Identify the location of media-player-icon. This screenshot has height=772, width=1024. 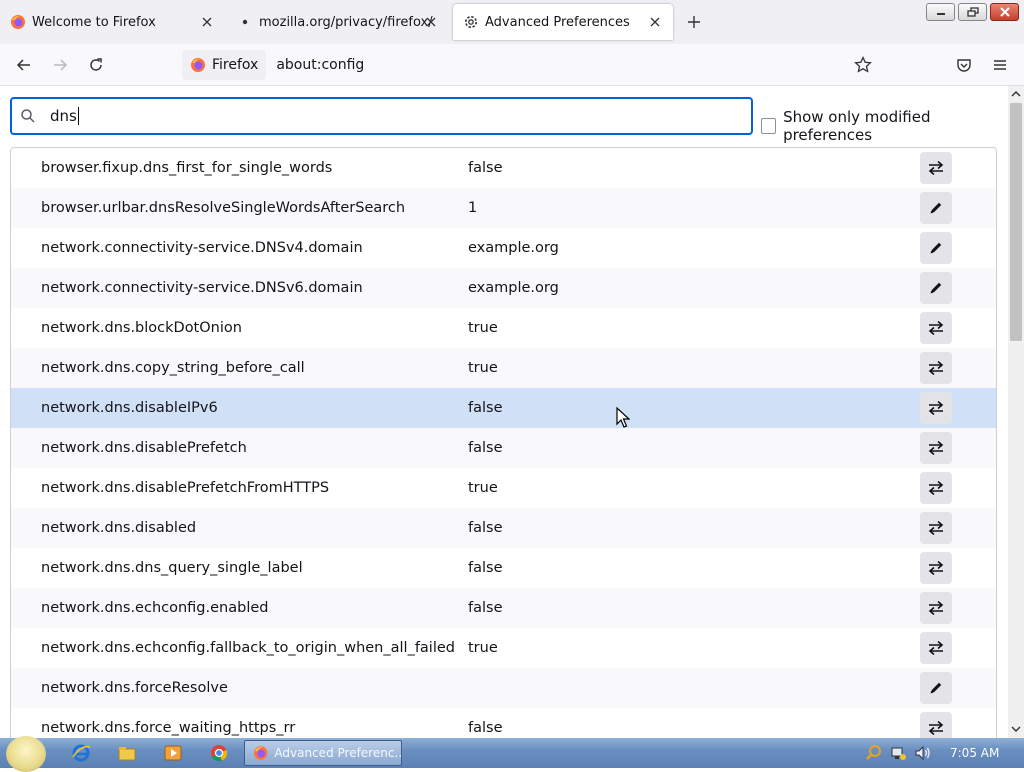
(173, 753).